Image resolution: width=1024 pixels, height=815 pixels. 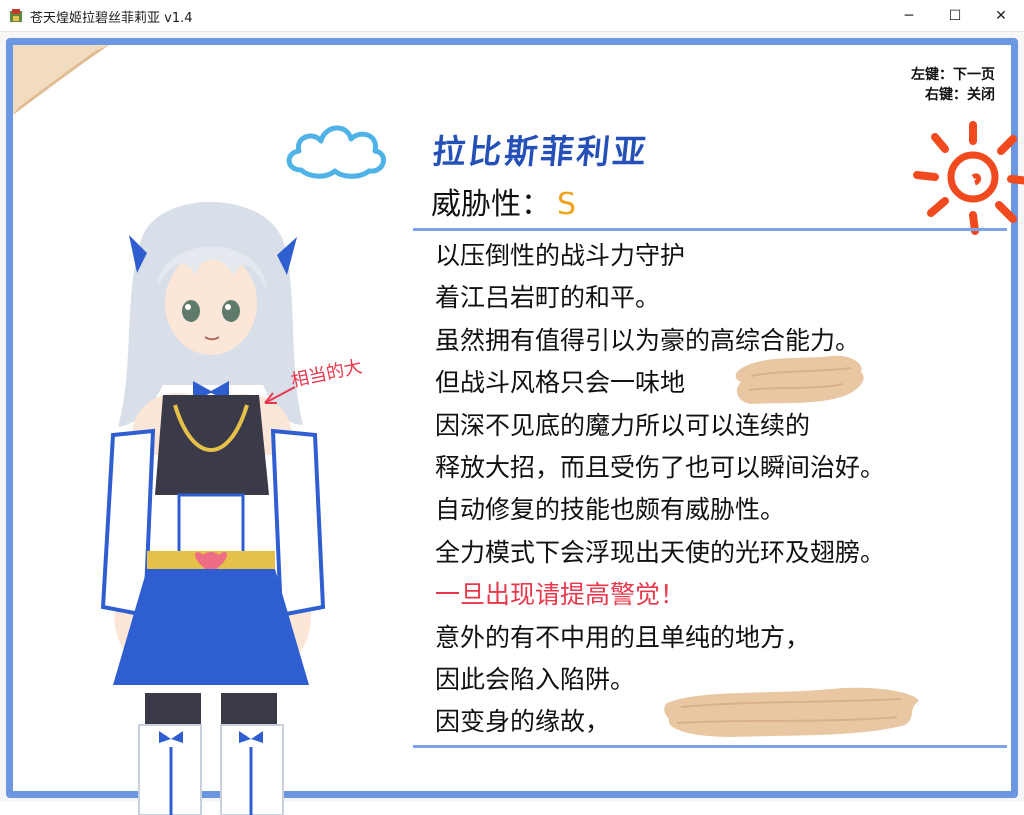 I want to click on window-title-bar: 苍天煌姬拉碧丝菲莉亚 v1.4 ─ ☐ ✕, so click(x=512, y=16).